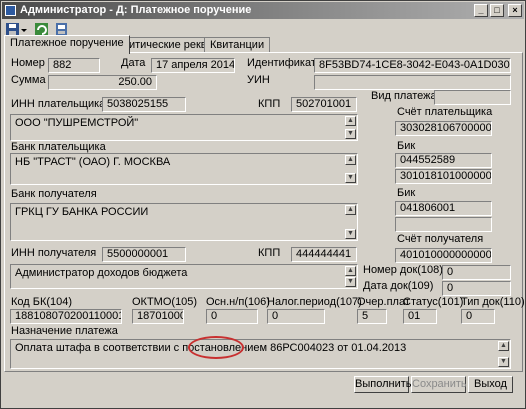 The image size is (526, 409). What do you see at coordinates (481, 10) in the screenshot?
I see `minimize-button: _` at bounding box center [481, 10].